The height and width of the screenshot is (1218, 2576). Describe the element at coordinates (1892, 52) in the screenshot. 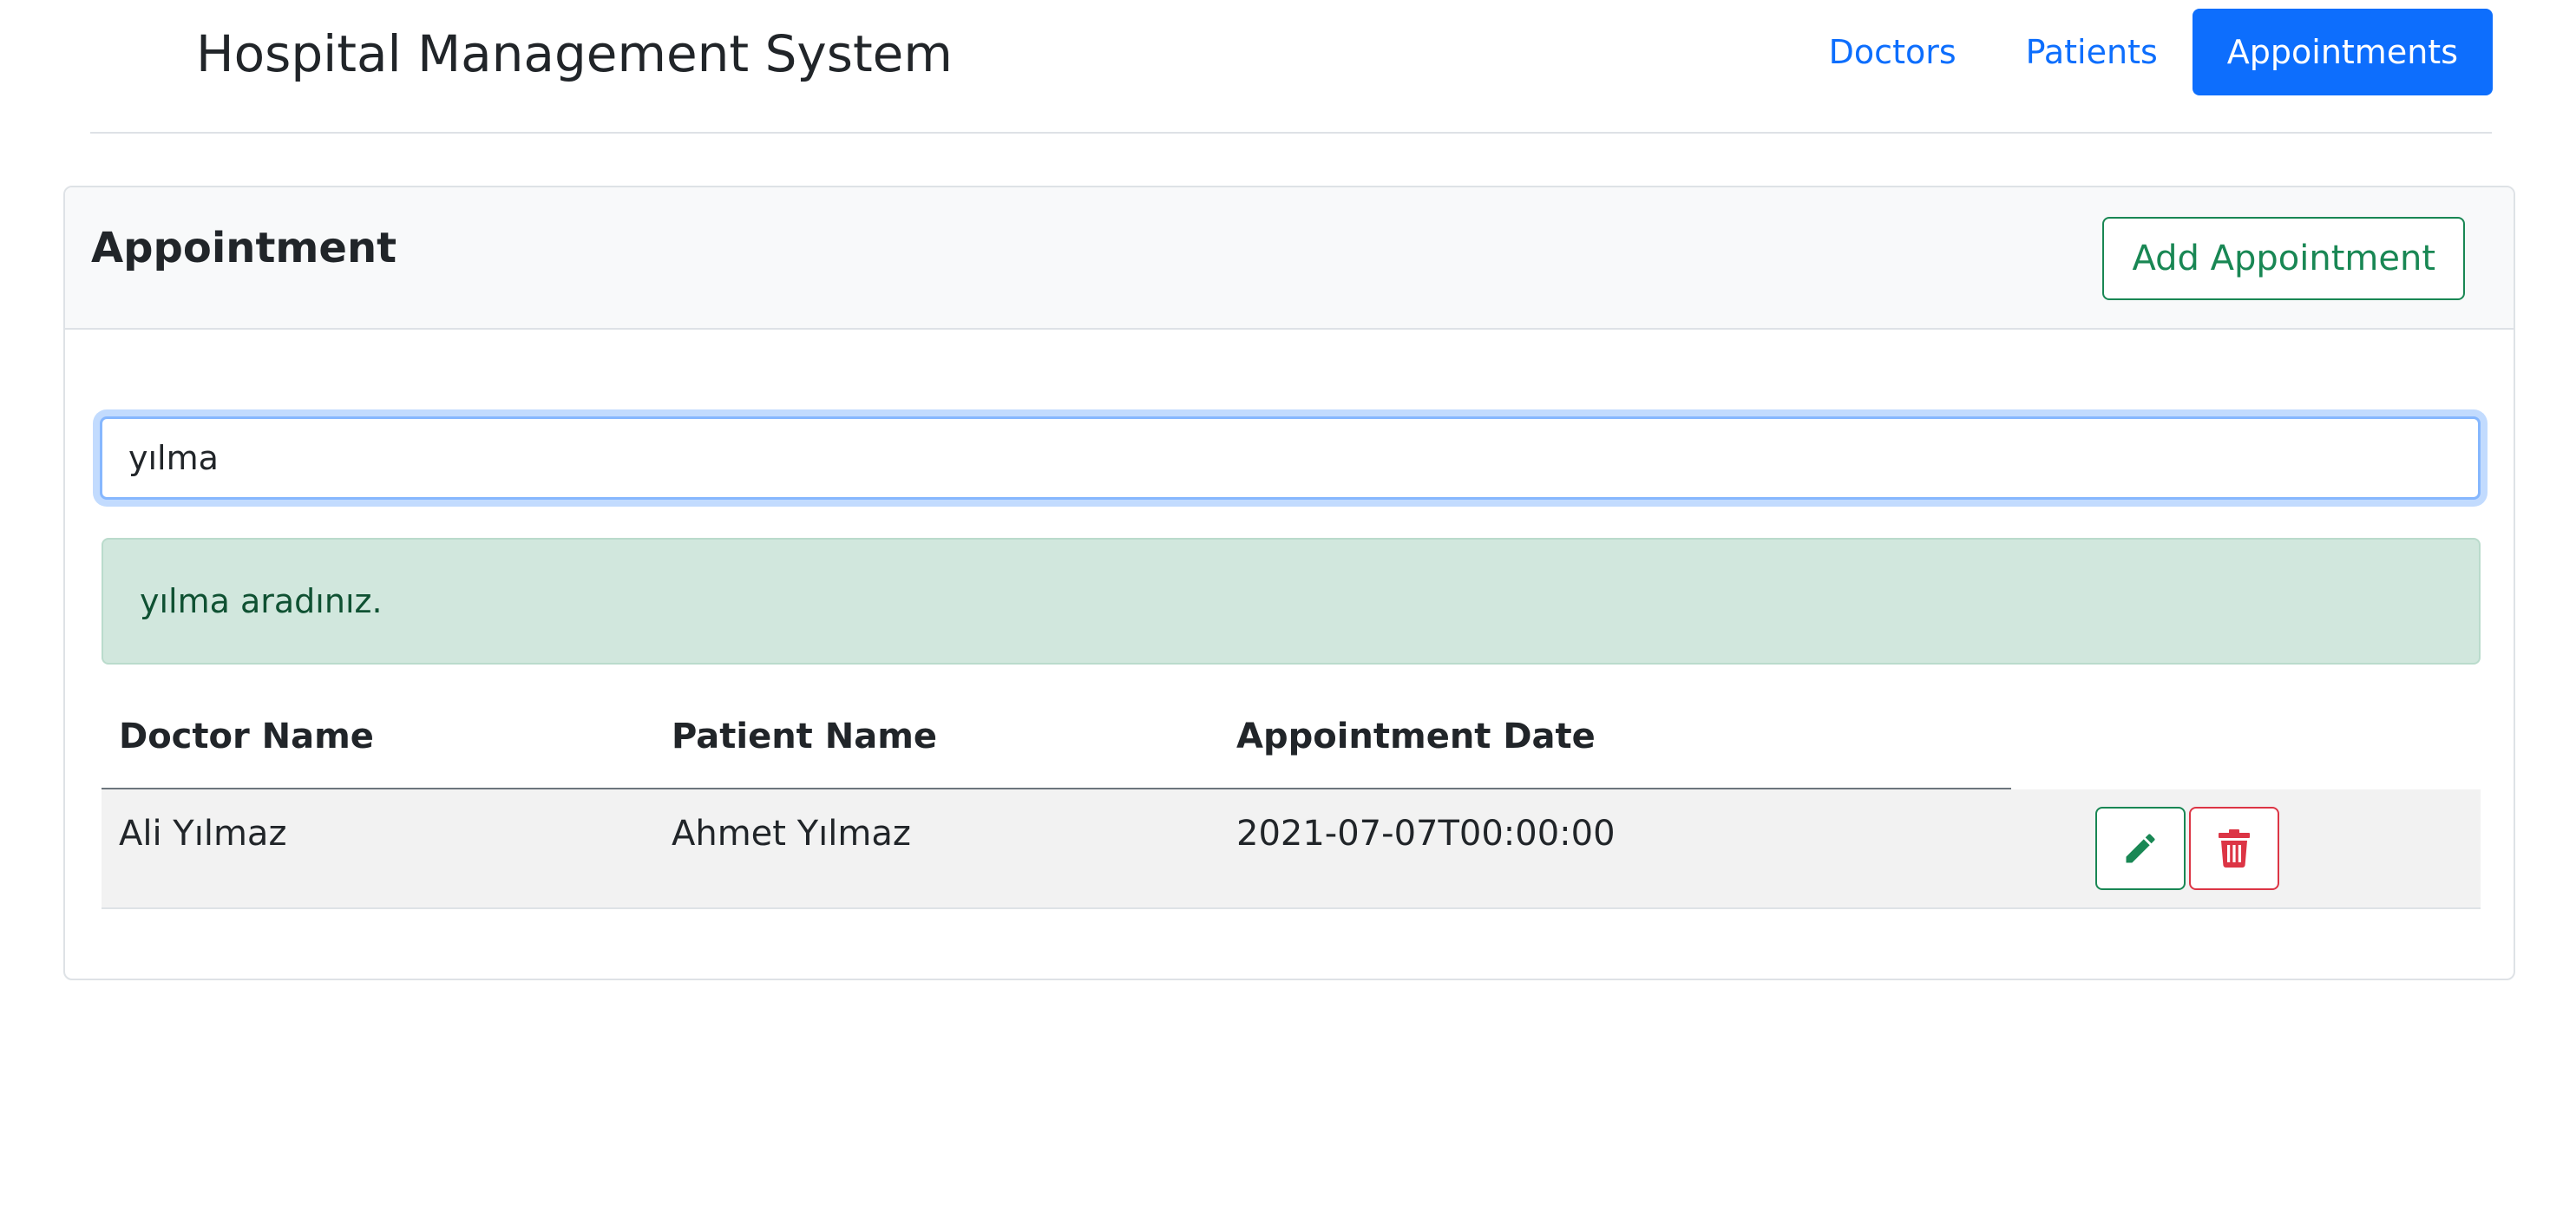

I see `nav-doctors: Doctors` at that location.